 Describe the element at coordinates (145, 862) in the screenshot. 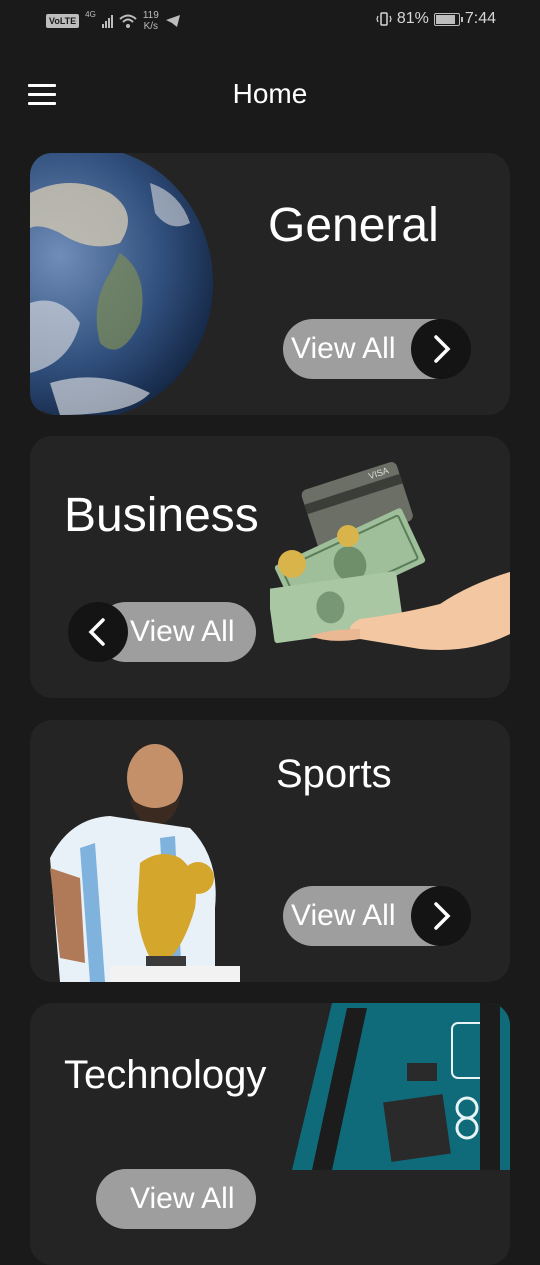

I see `footballer-trophy-image` at that location.